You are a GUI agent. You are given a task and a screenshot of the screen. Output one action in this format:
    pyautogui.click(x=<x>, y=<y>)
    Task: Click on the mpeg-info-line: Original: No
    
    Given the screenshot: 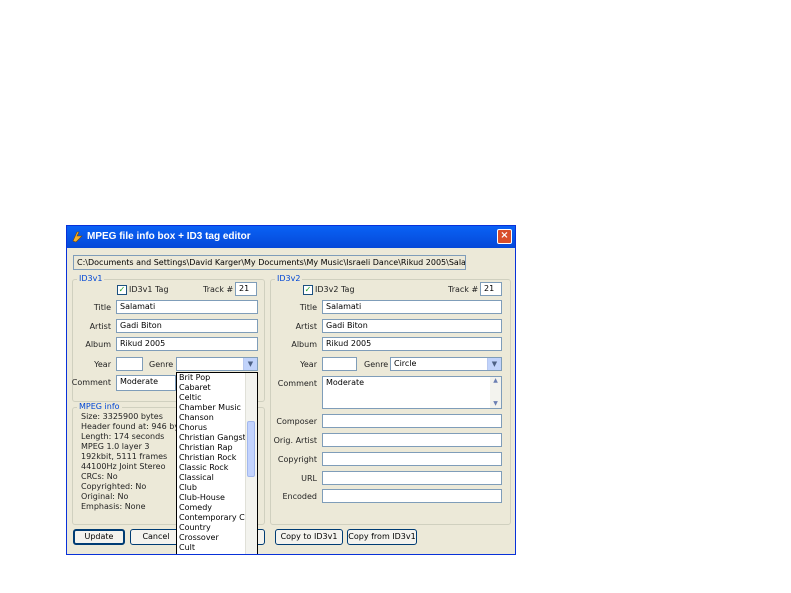 What is the action you would take?
    pyautogui.click(x=105, y=496)
    